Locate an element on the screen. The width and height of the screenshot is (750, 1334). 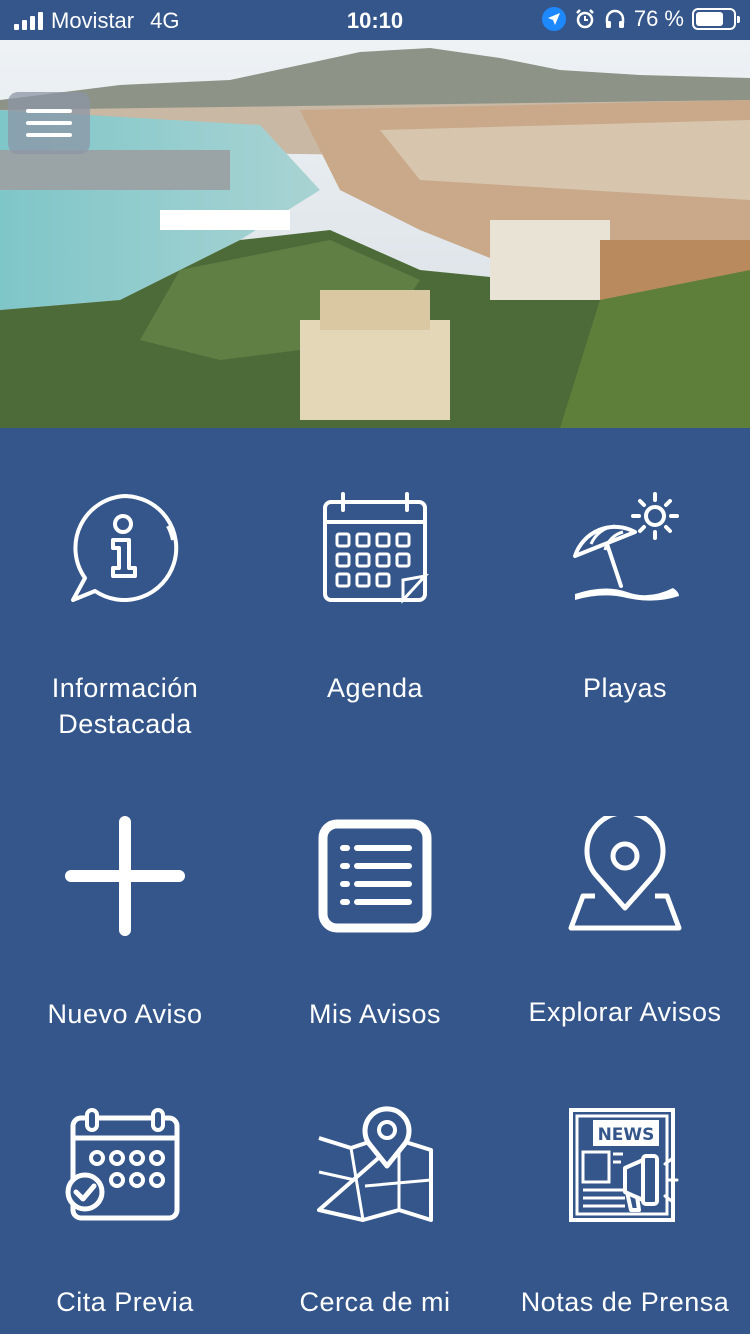
tile-cerca-de-mi: Cerca de mi is located at coordinates (375, 1216).